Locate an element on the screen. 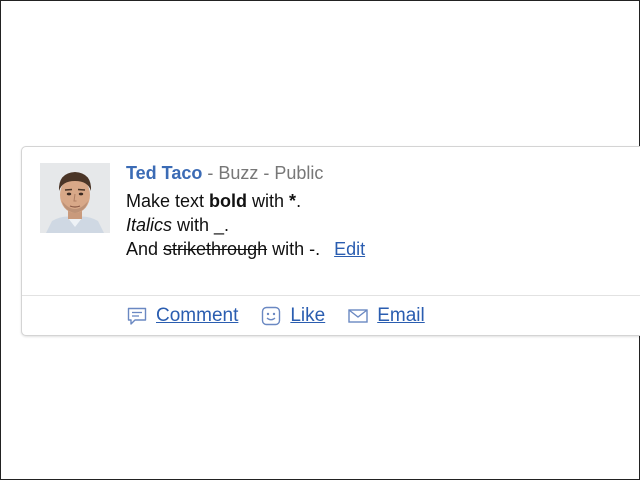 This screenshot has height=480, width=640. text-span: with -. is located at coordinates (294, 249).